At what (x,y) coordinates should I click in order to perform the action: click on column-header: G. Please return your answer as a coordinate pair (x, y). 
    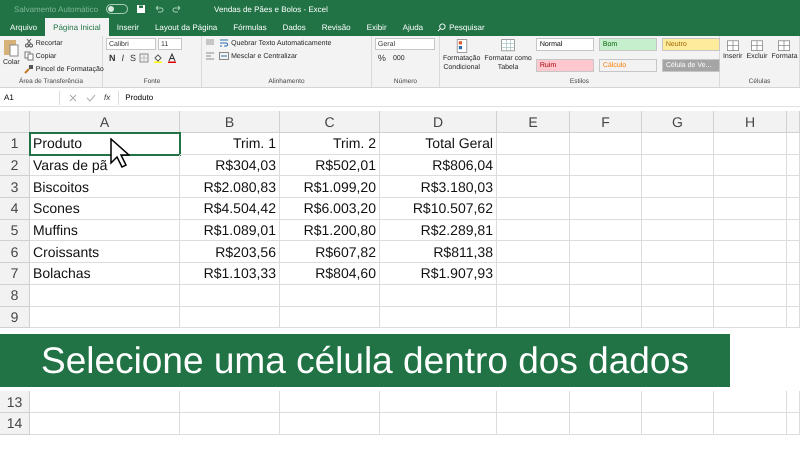
    Looking at the image, I should click on (678, 122).